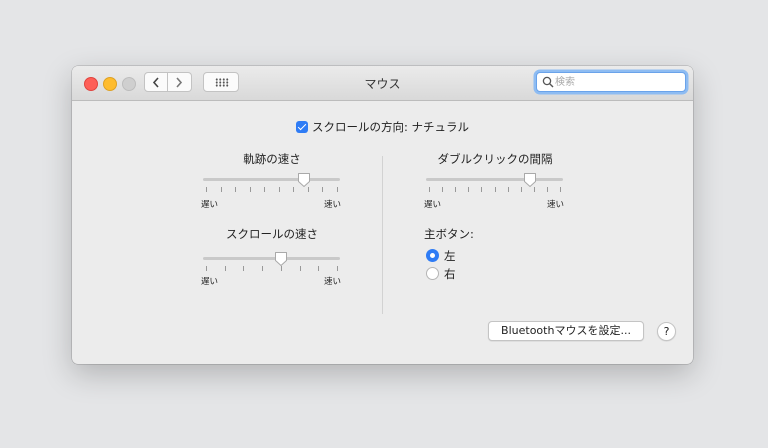 The image size is (768, 448). What do you see at coordinates (432, 255) in the screenshot?
I see `primary-left-radio` at bounding box center [432, 255].